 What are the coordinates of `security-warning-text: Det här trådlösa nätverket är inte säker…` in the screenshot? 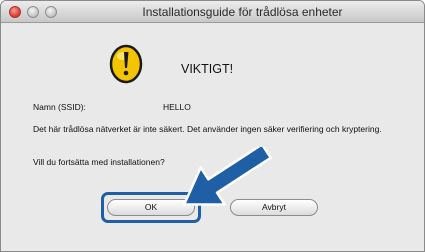 It's located at (207, 129).